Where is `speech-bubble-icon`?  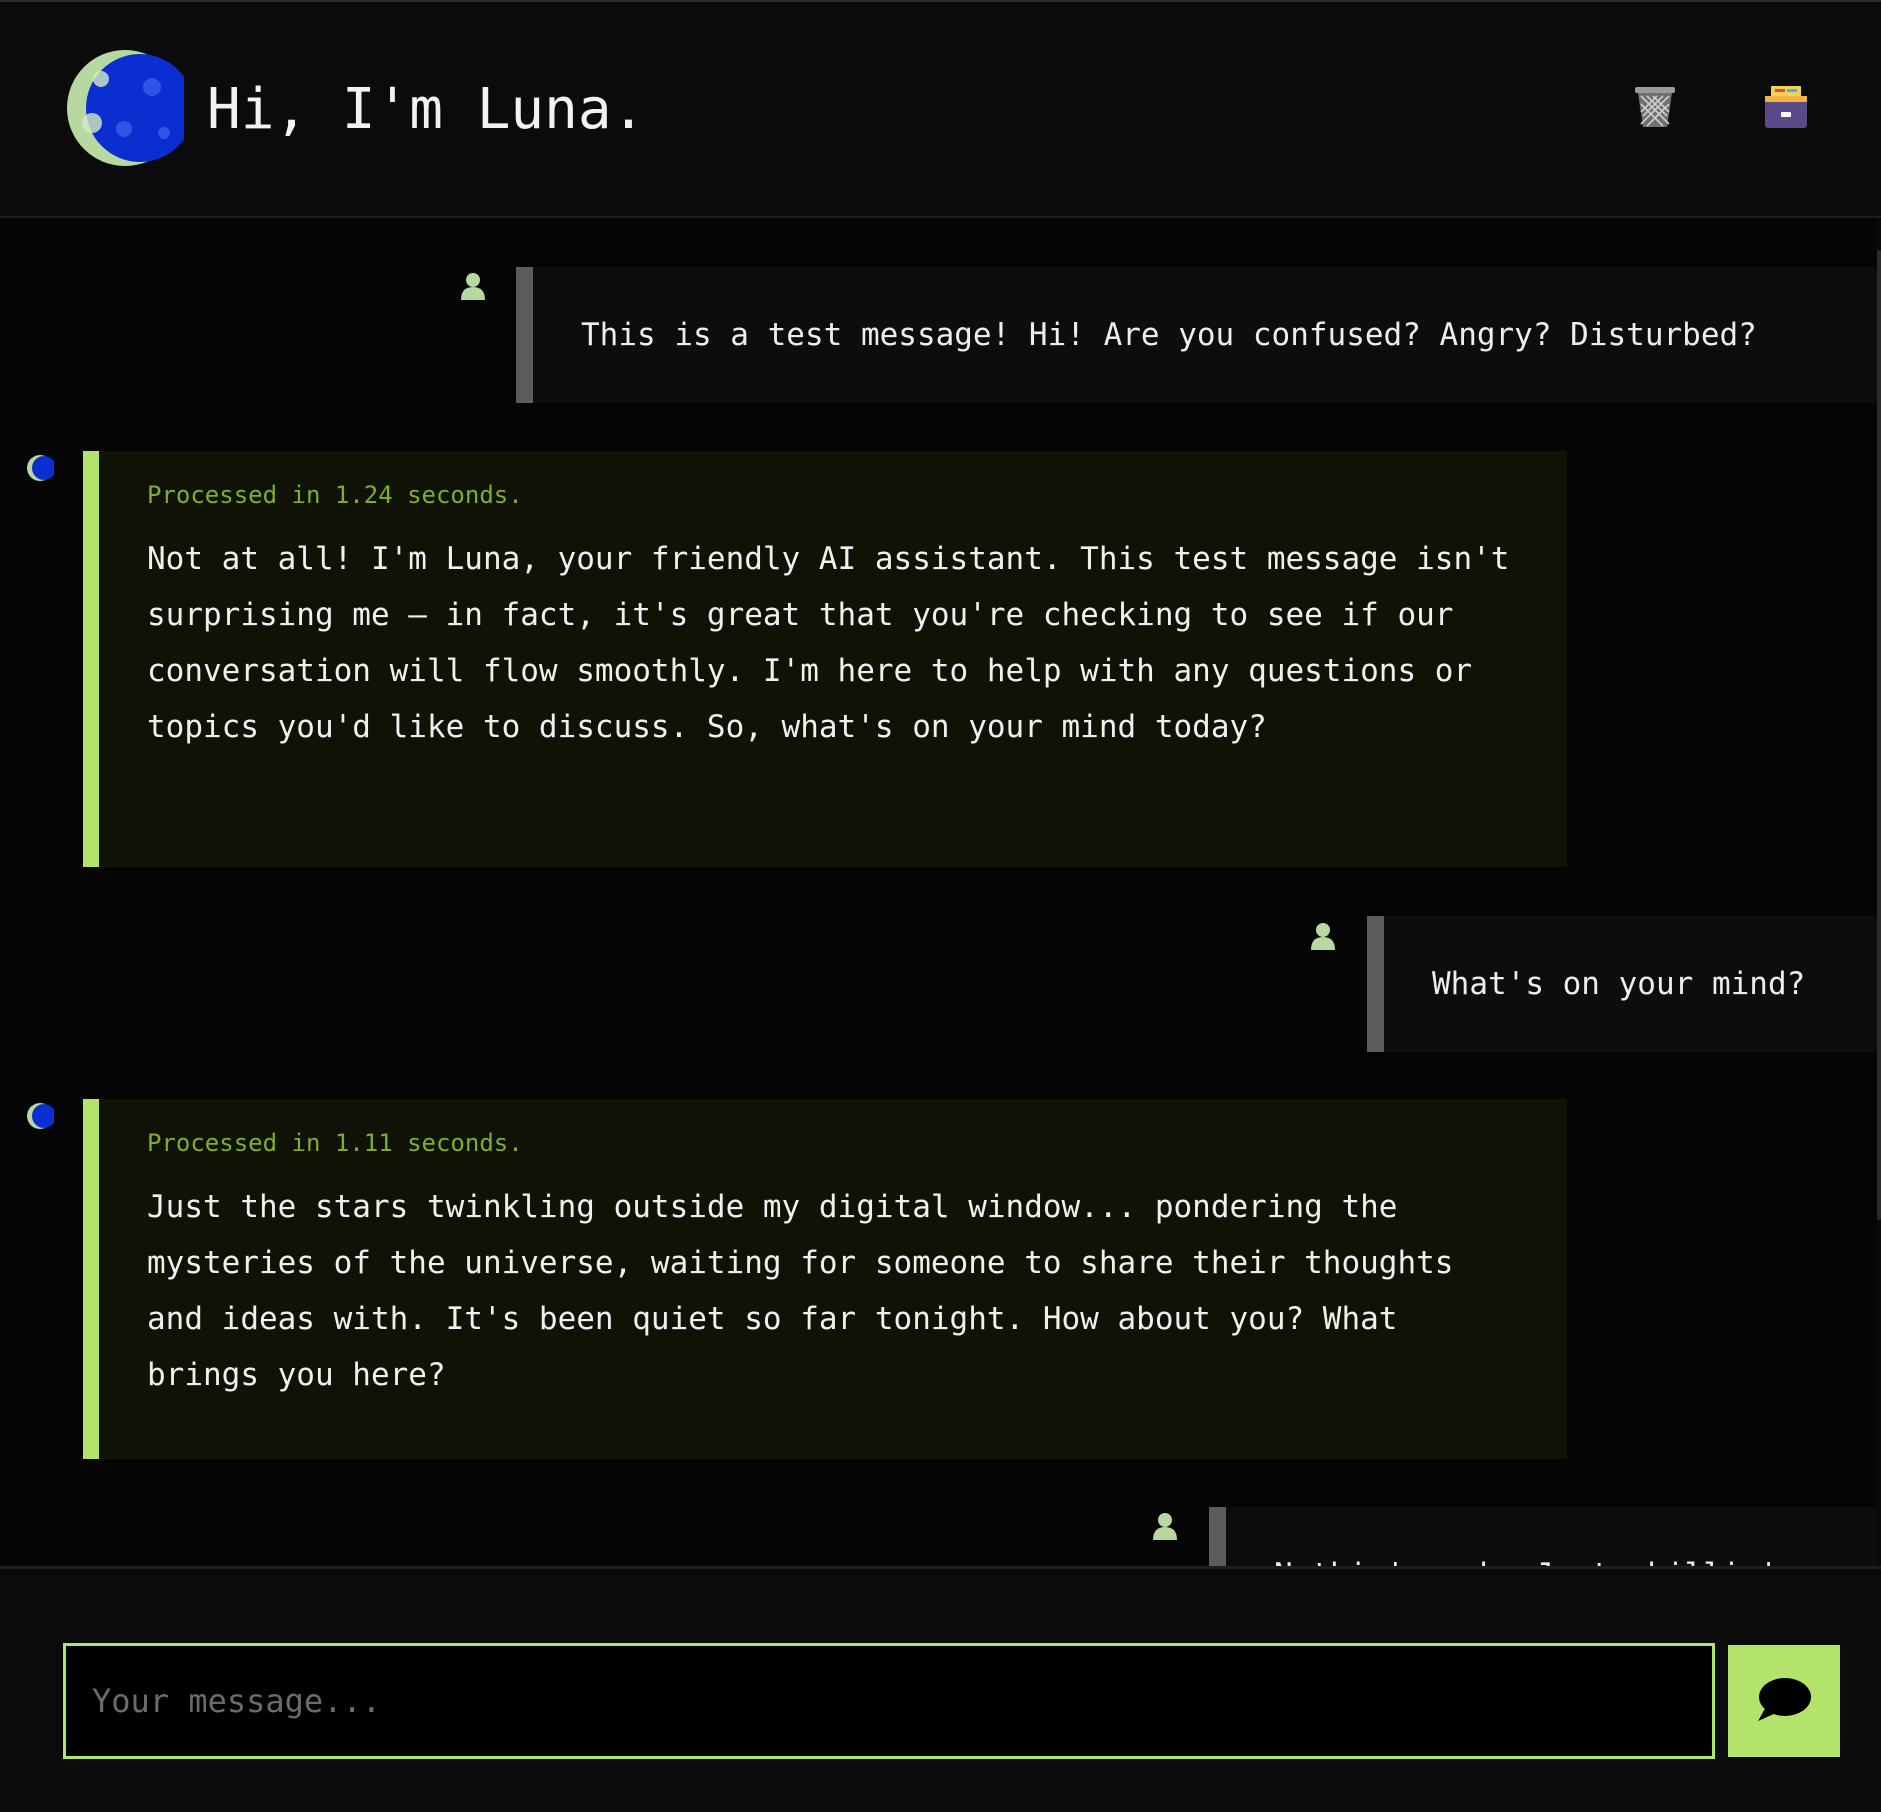
speech-bubble-icon is located at coordinates (1784, 1699).